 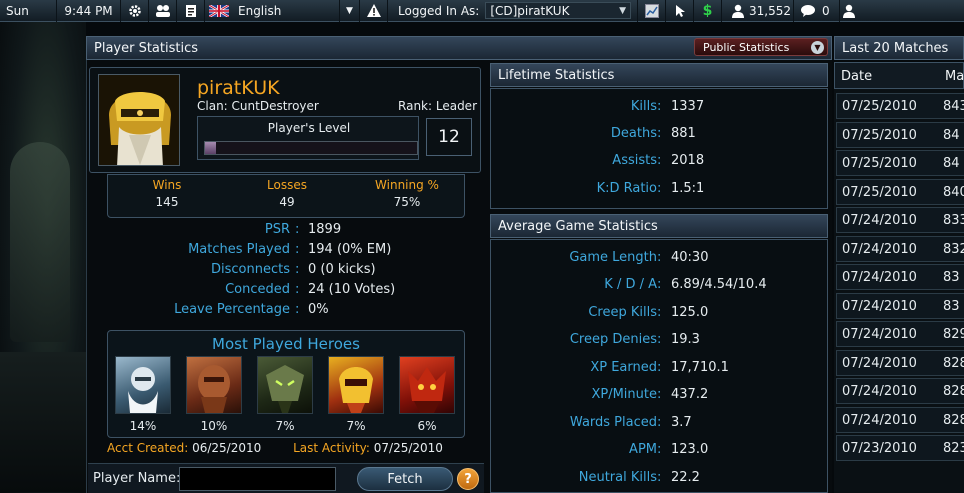 What do you see at coordinates (900, 334) in the screenshot?
I see `match-row: 07/24/2010 829` at bounding box center [900, 334].